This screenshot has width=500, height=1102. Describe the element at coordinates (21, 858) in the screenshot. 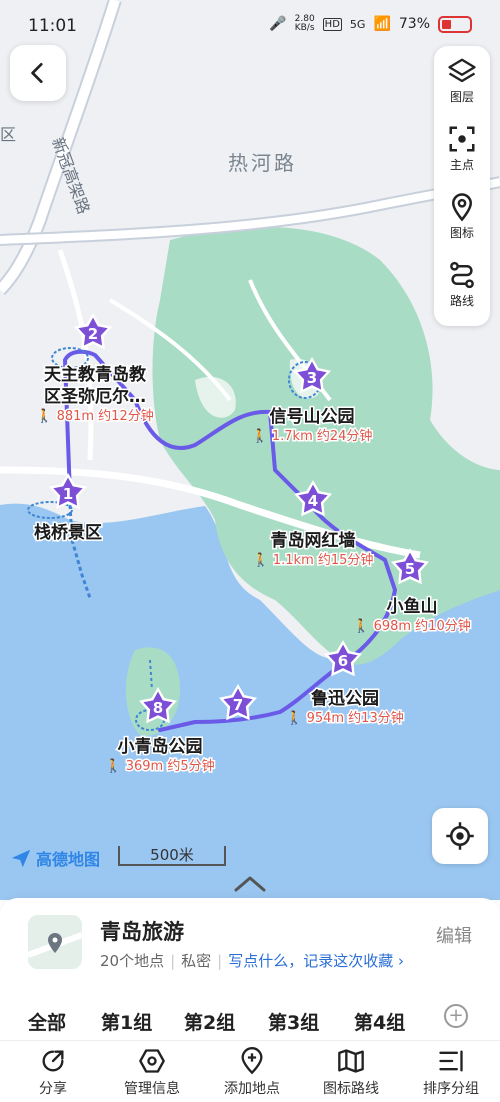

I see `amap-logo-icon` at that location.